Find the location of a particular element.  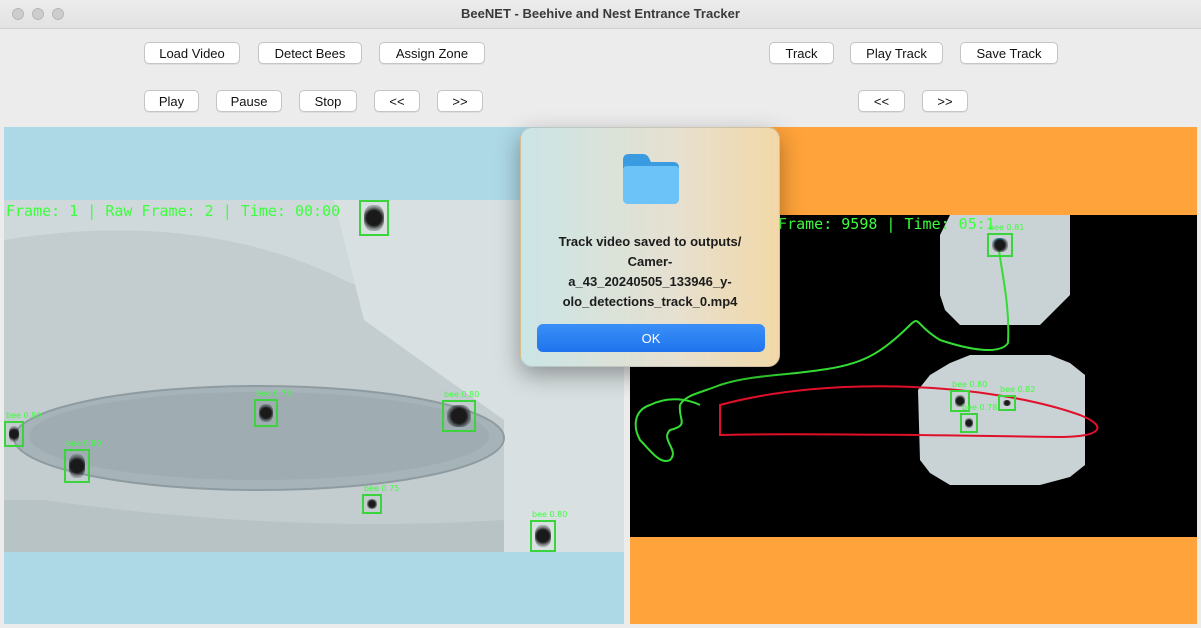

bee-detection-box: bee 0.73 is located at coordinates (272, 408).